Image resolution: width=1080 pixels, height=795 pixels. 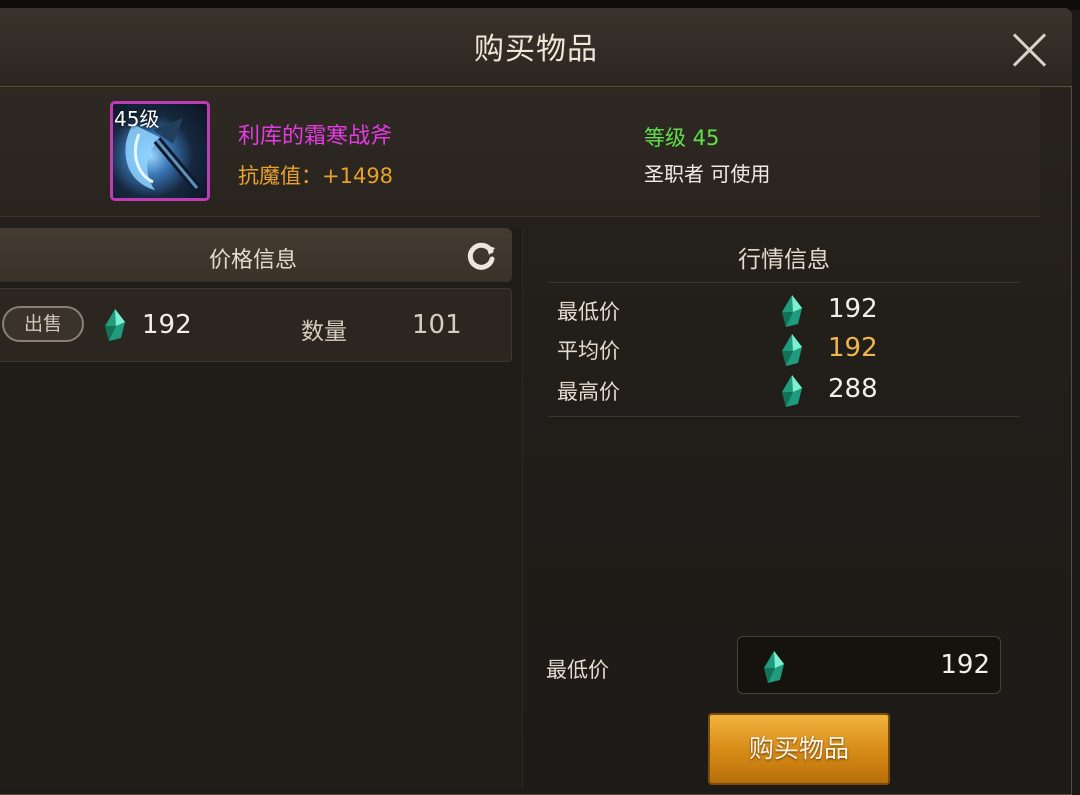 What do you see at coordinates (1030, 50) in the screenshot?
I see `close-icon` at bounding box center [1030, 50].